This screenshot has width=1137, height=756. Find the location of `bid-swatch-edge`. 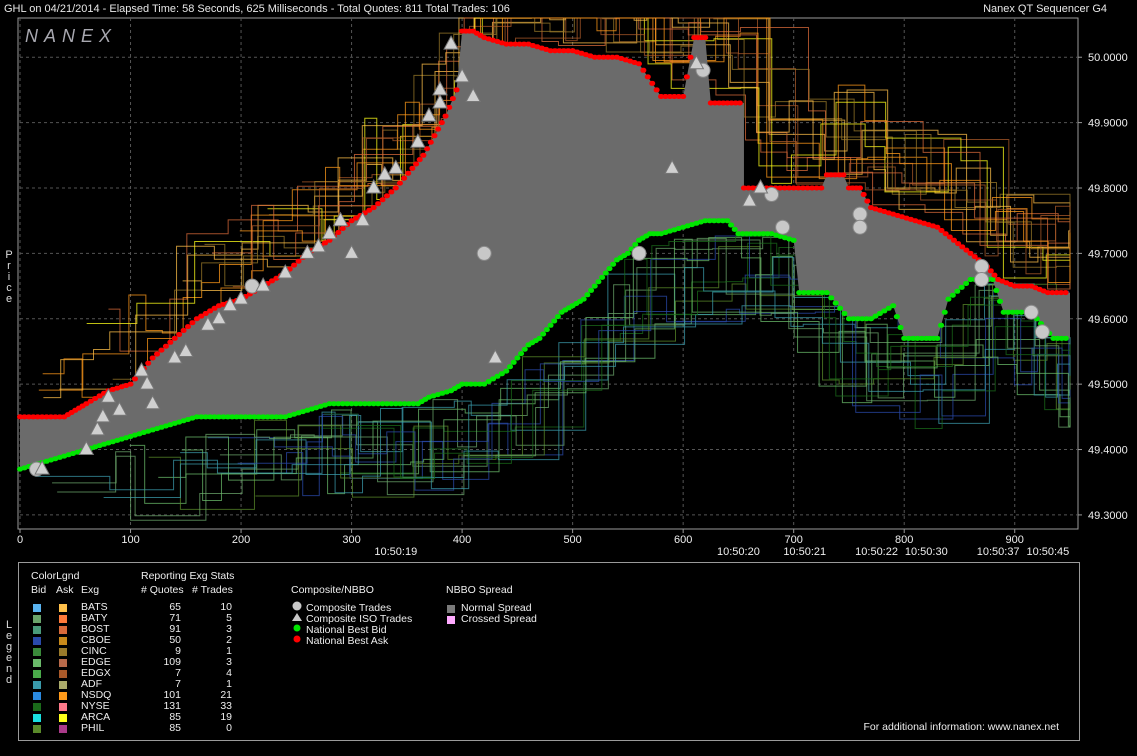

bid-swatch-edge is located at coordinates (37, 663).